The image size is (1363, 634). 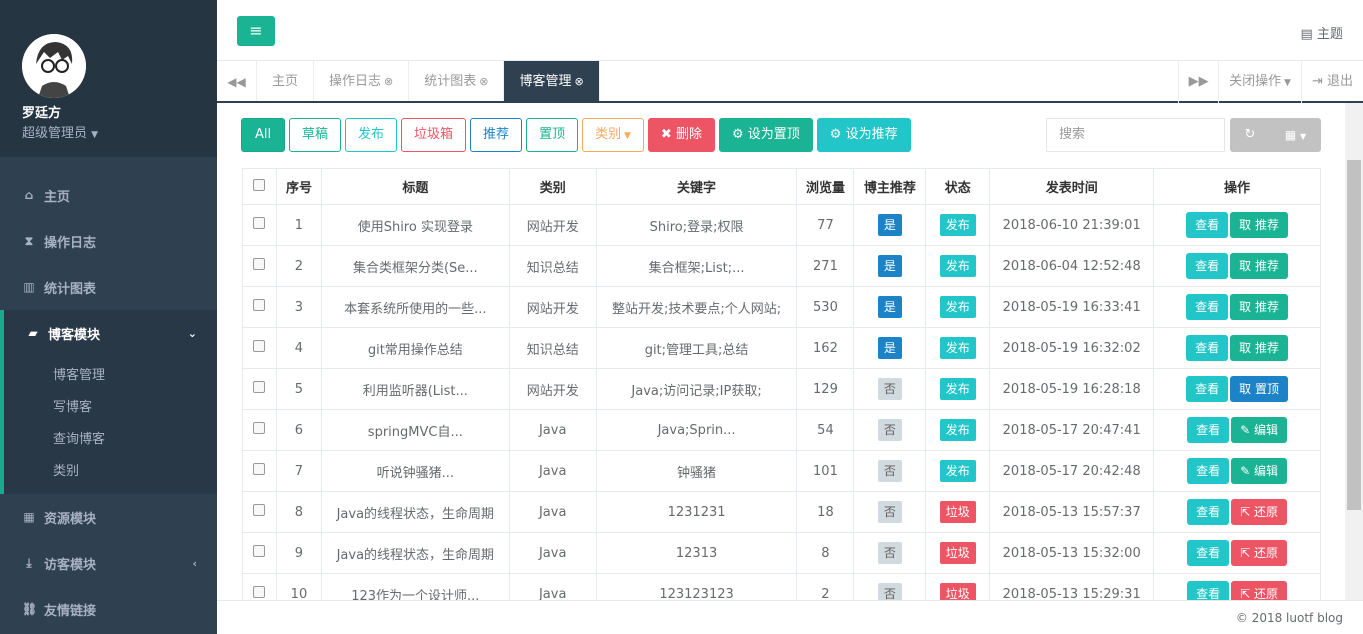 I want to click on tab-logs: 操作日志 ⊗, so click(x=362, y=81).